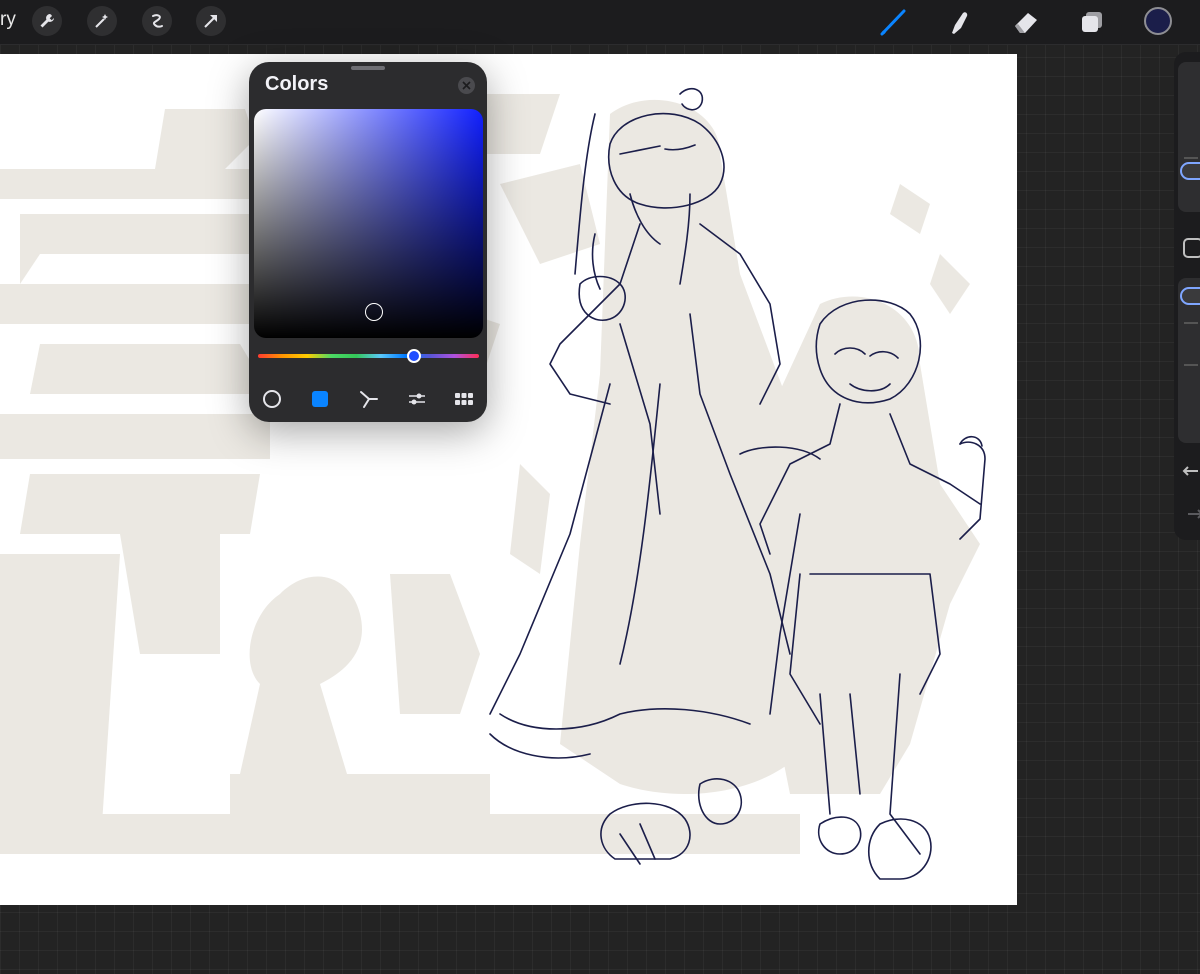  I want to click on disc-mode-icon, so click(272, 399).